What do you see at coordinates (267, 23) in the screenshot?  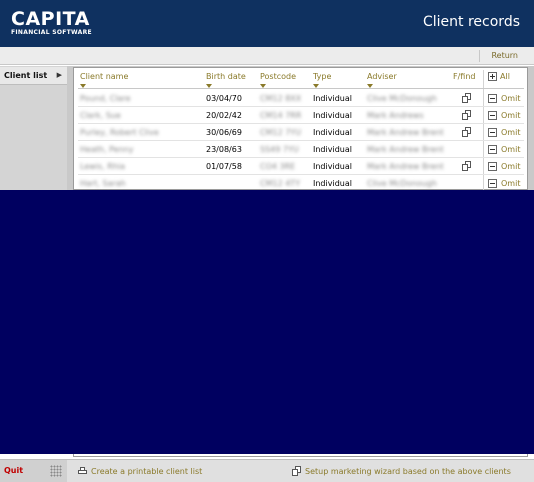 I see `app-header: CAPITA FINANCIAL SOFTWARE Client records` at bounding box center [267, 23].